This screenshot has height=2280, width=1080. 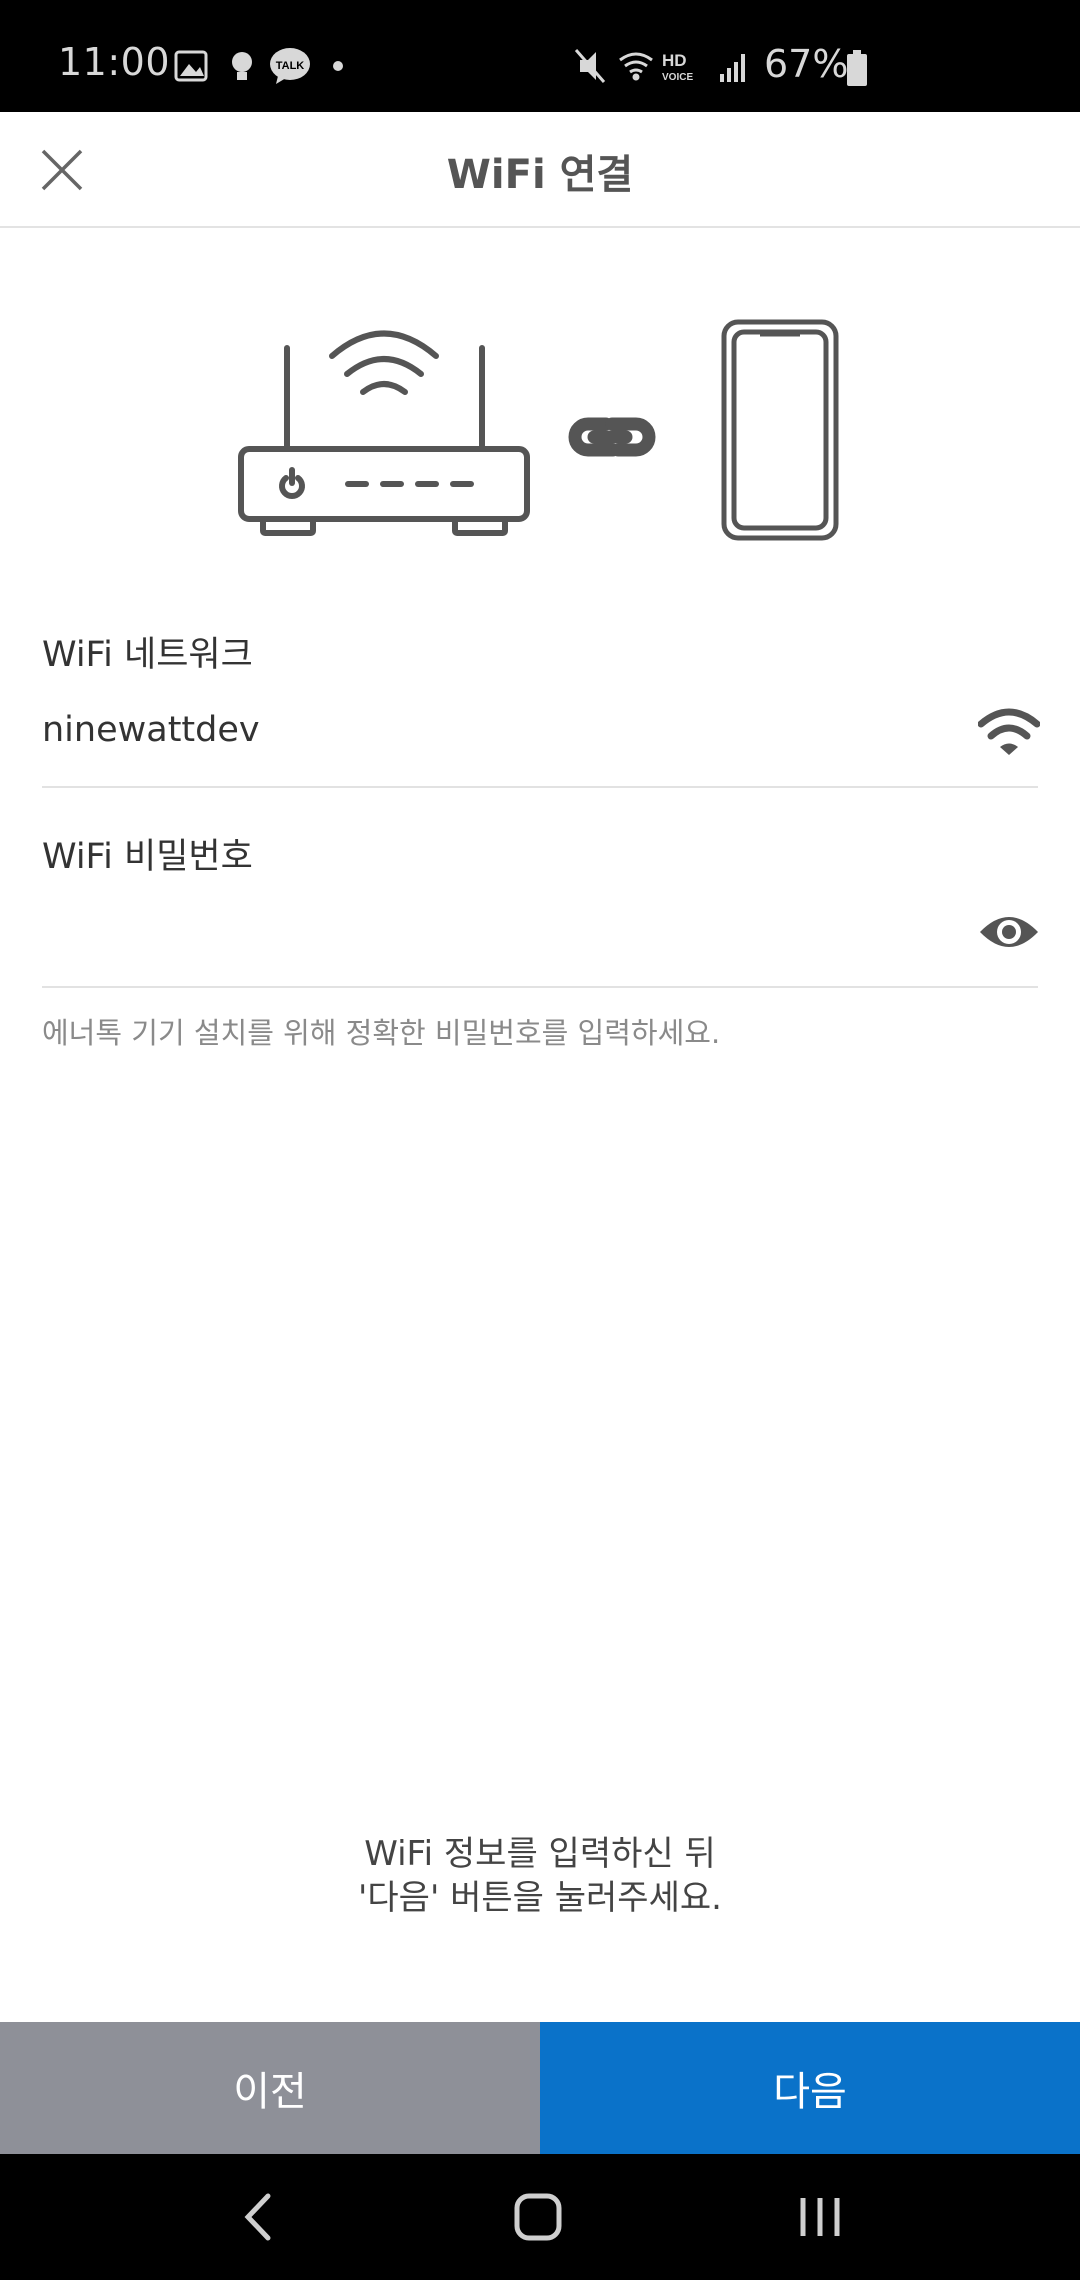 I want to click on back-button, so click(x=258, y=2217).